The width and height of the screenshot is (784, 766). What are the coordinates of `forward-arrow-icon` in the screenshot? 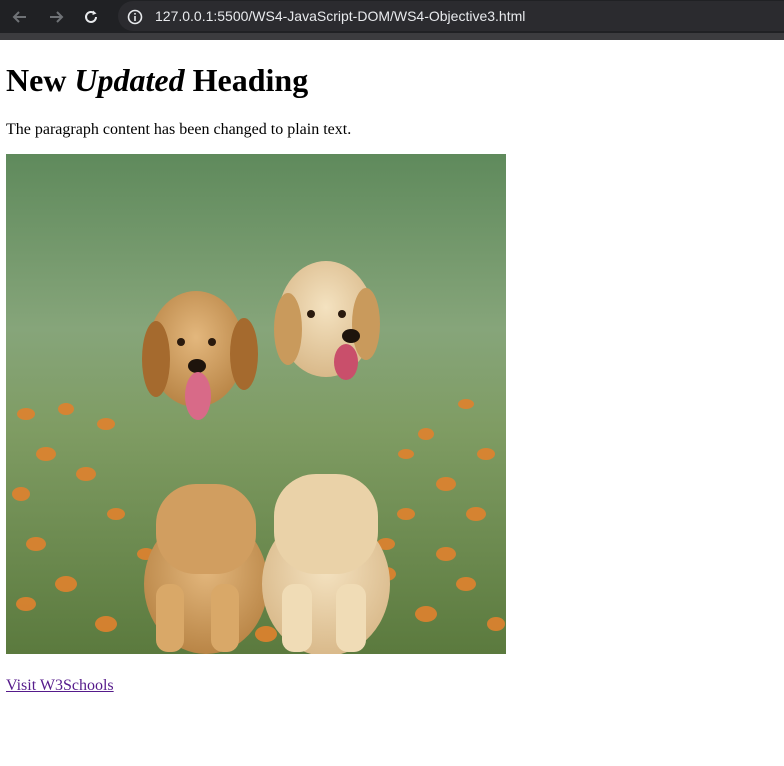 It's located at (57, 17).